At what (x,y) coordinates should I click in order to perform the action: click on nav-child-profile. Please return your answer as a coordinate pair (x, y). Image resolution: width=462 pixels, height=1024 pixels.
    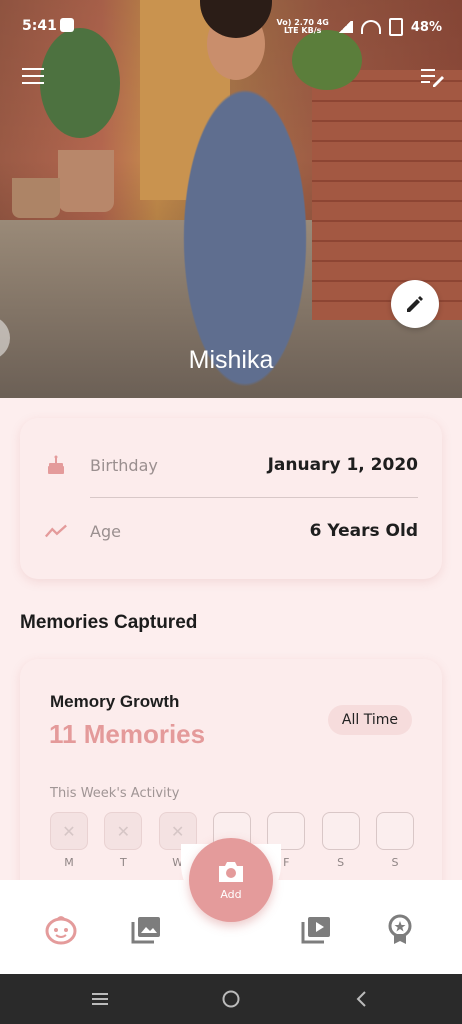
    Looking at the image, I should click on (61, 930).